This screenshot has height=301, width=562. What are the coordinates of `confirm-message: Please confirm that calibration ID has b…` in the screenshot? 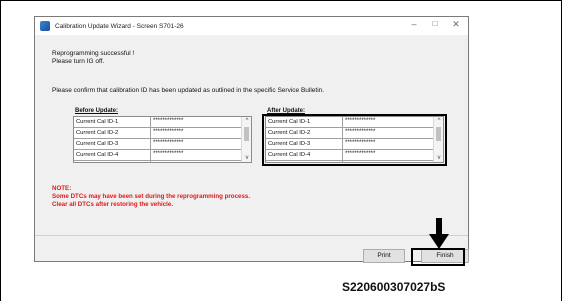 It's located at (188, 90).